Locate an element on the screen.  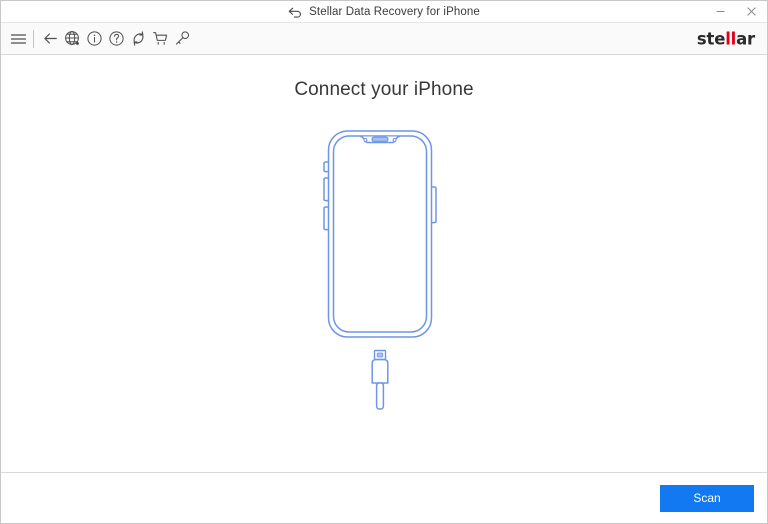
scan-button: Scan is located at coordinates (707, 498).